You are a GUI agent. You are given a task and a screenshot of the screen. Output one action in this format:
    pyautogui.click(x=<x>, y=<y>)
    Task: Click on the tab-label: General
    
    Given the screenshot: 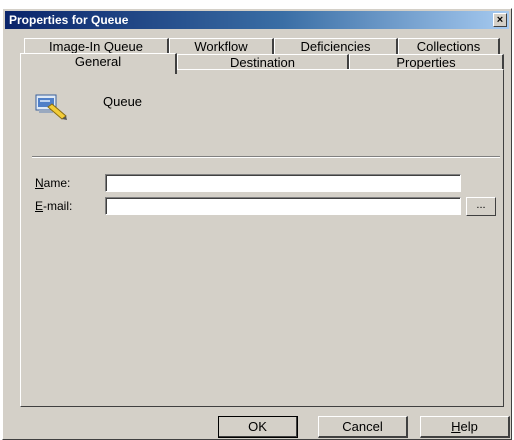 What is the action you would take?
    pyautogui.click(x=98, y=61)
    